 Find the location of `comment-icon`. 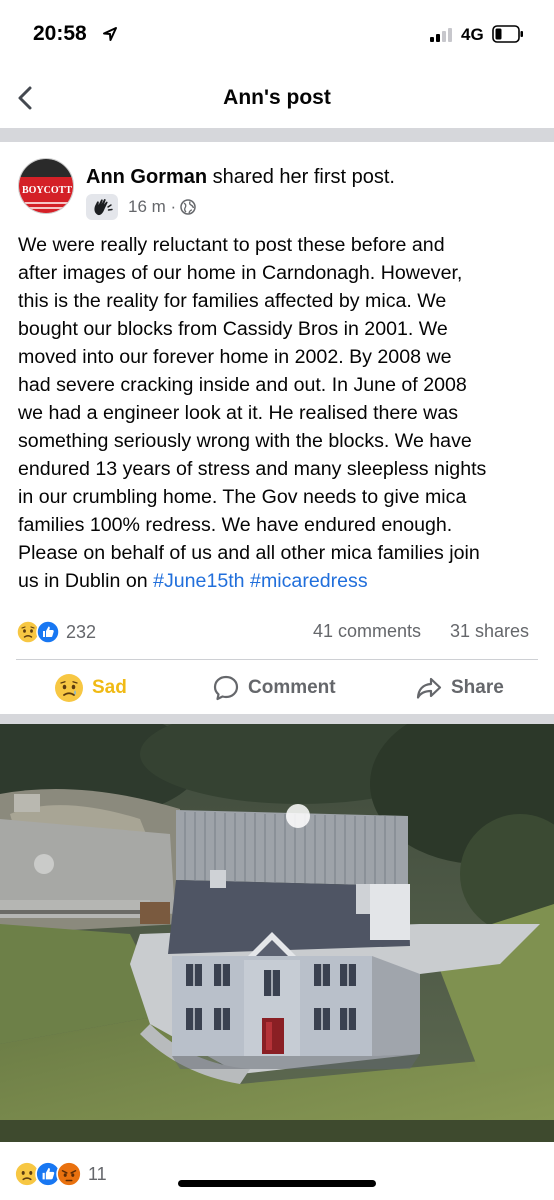

comment-icon is located at coordinates (226, 688).